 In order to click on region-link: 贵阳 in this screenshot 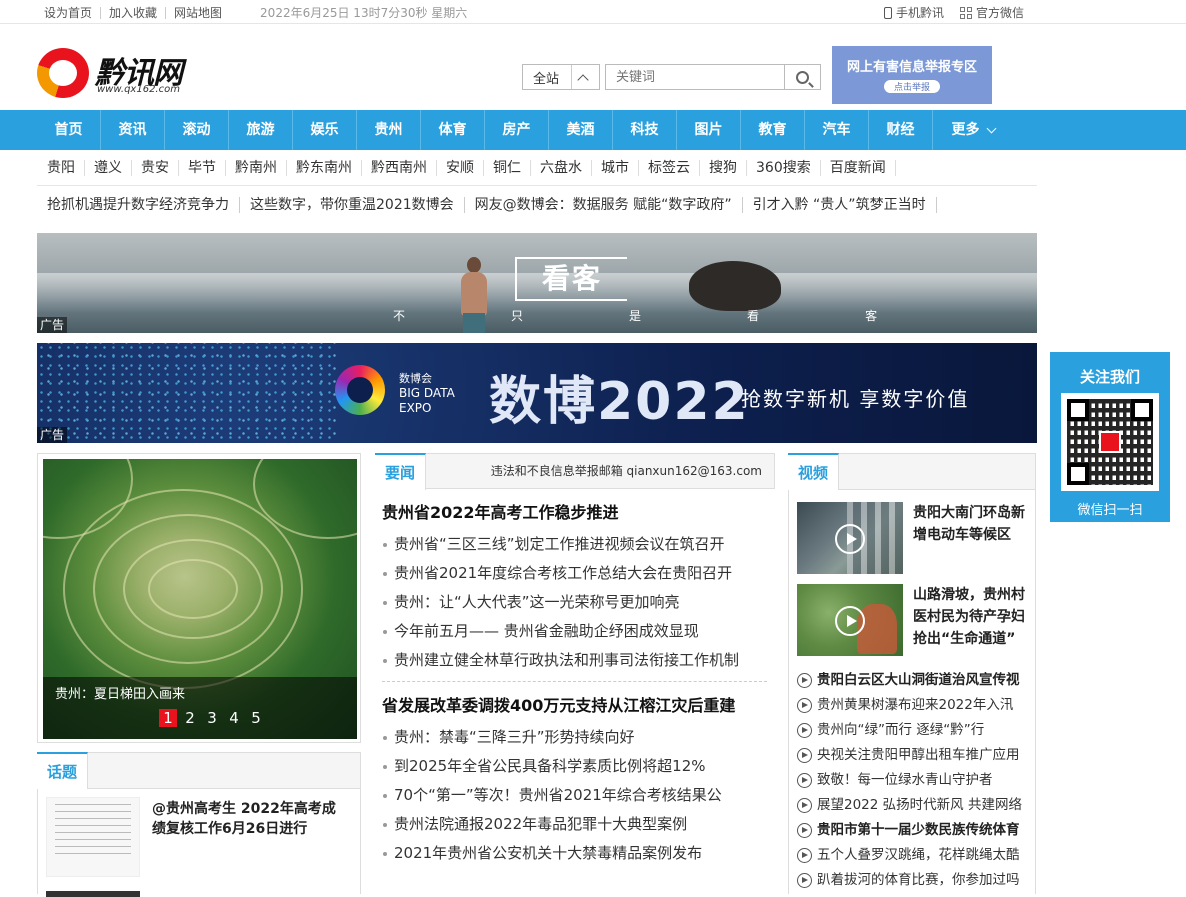, I will do `click(61, 167)`.